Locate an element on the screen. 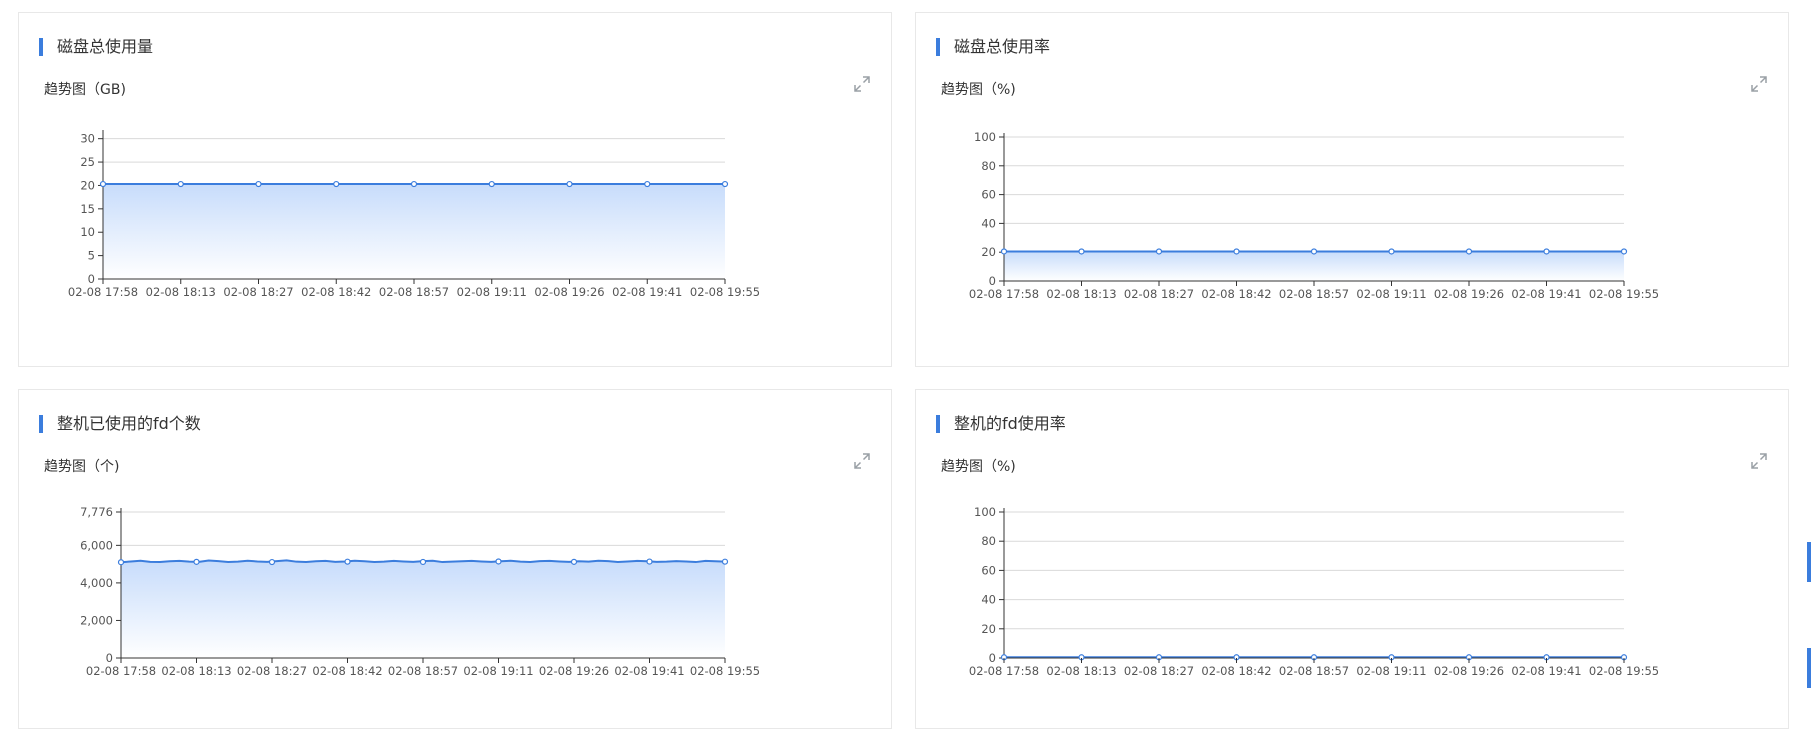 The height and width of the screenshot is (745, 1811). y-tick-label: 5 is located at coordinates (91, 256).